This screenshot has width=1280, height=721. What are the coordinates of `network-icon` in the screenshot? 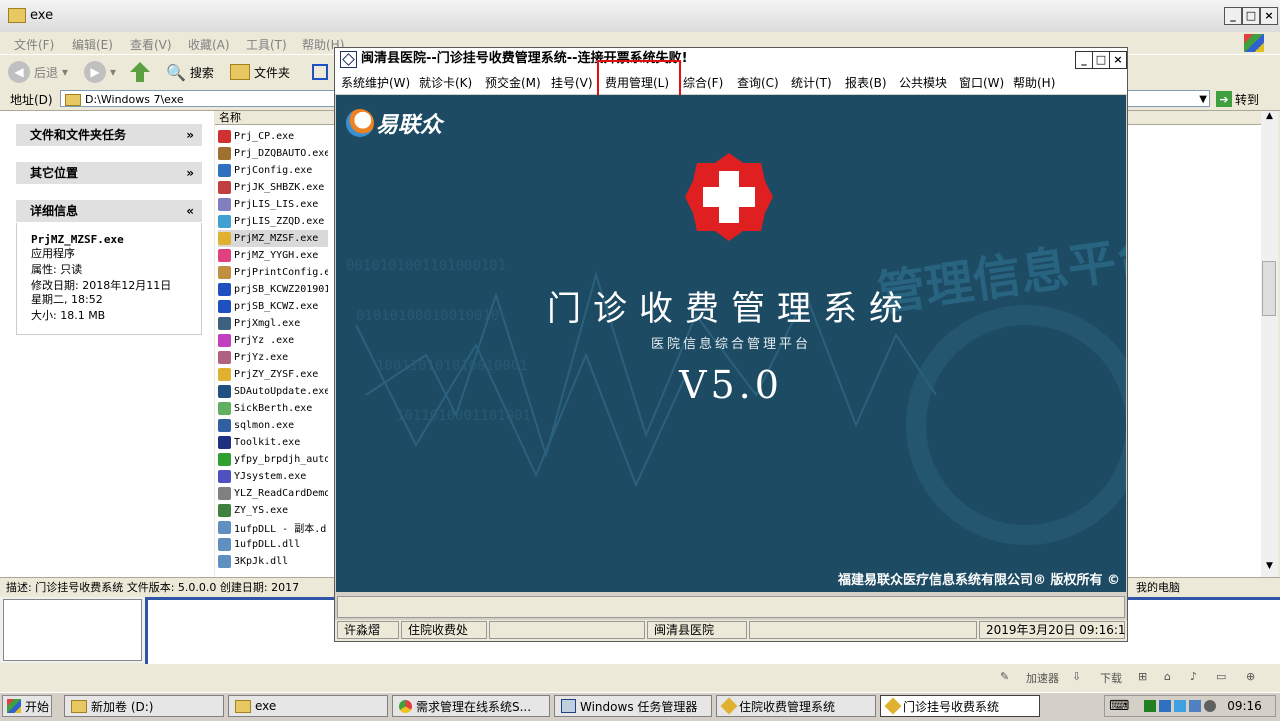 It's located at (1165, 706).